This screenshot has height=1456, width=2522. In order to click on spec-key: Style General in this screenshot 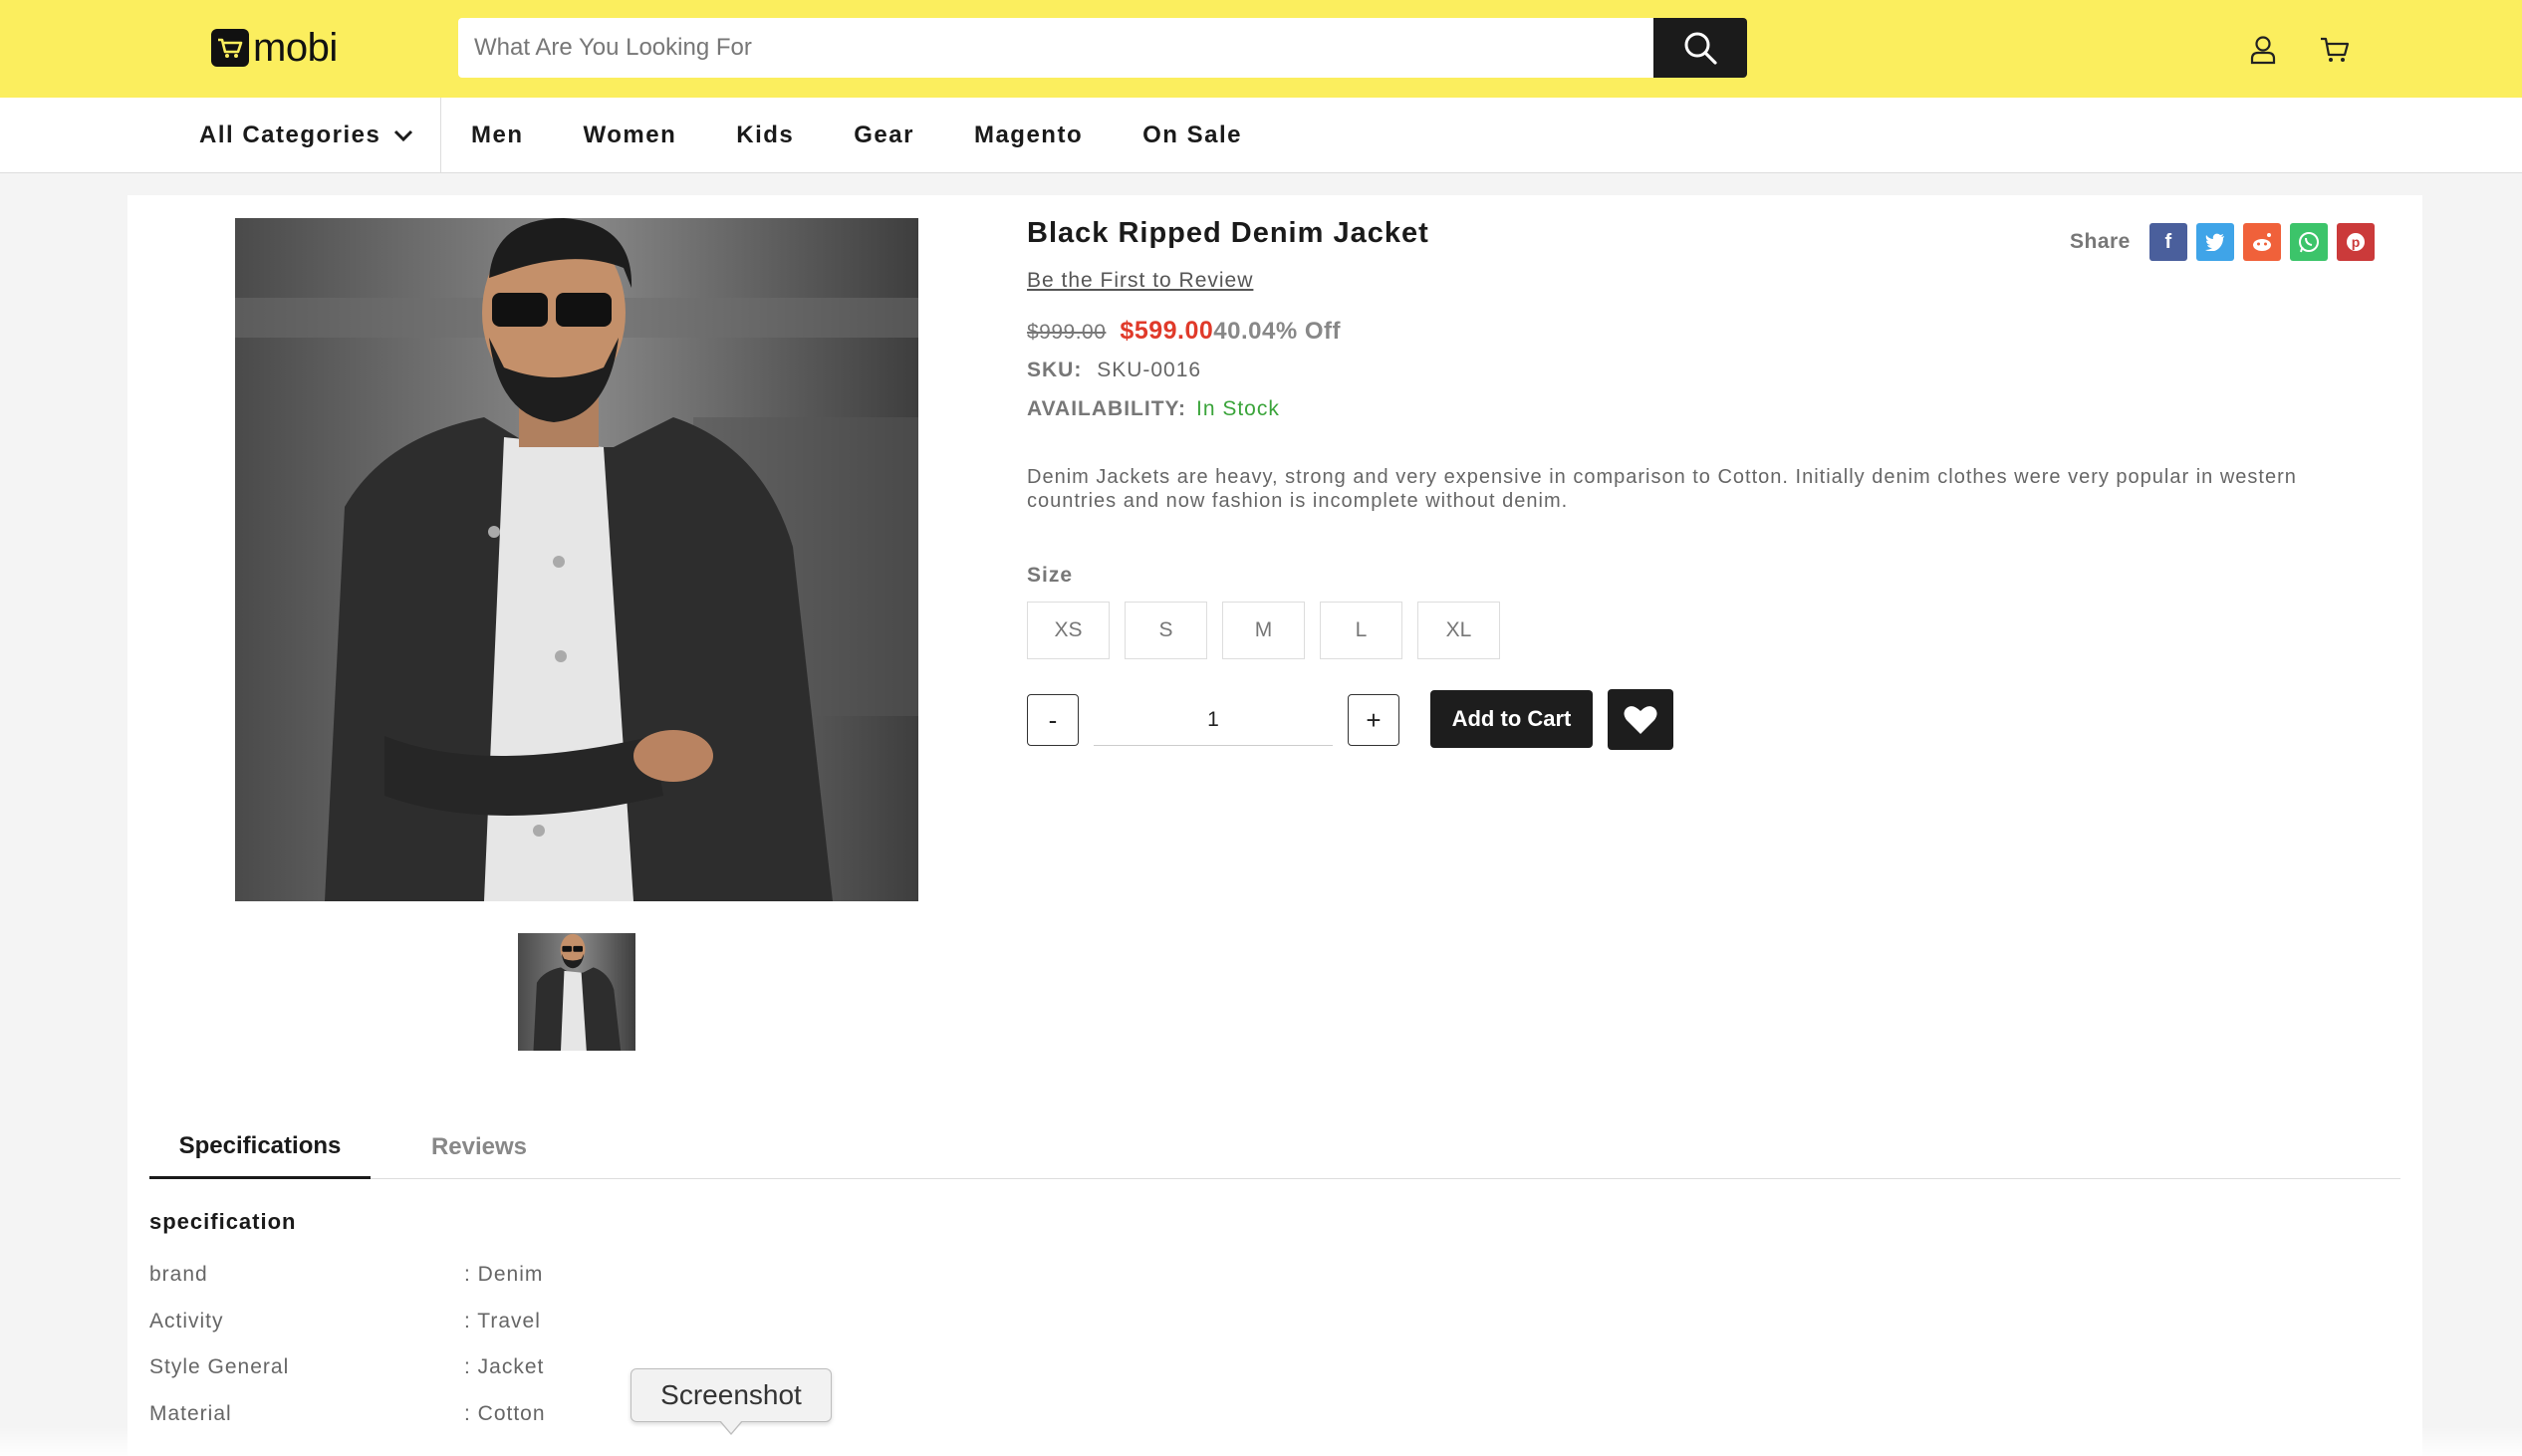, I will do `click(219, 1366)`.